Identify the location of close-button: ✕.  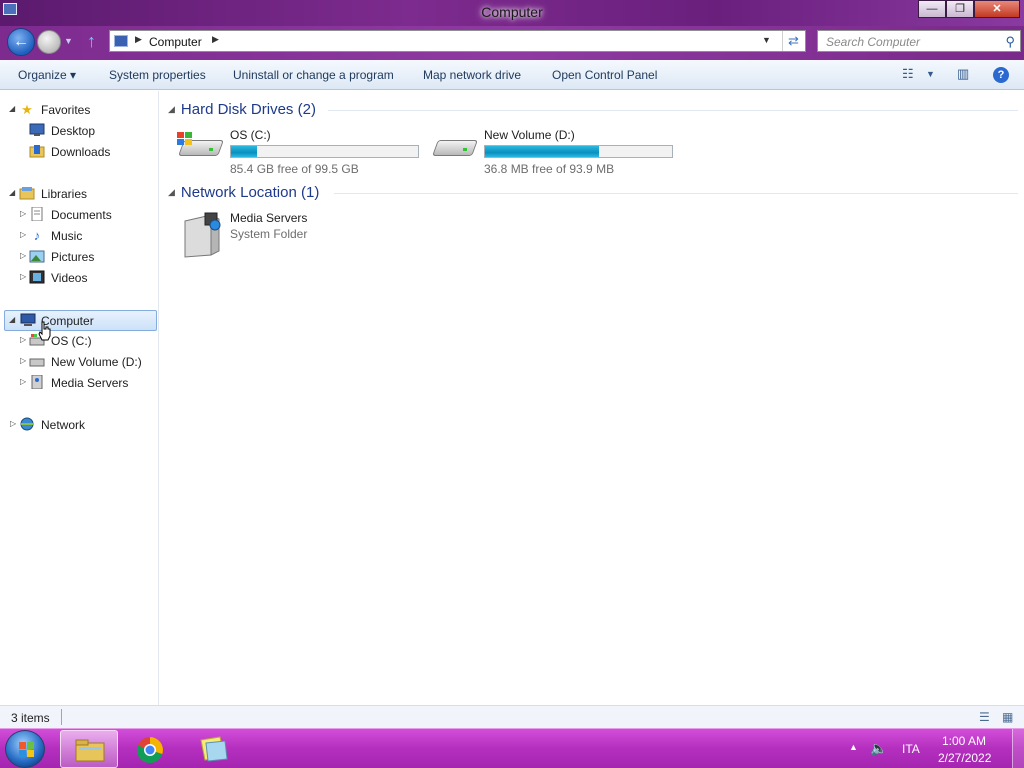
(997, 9).